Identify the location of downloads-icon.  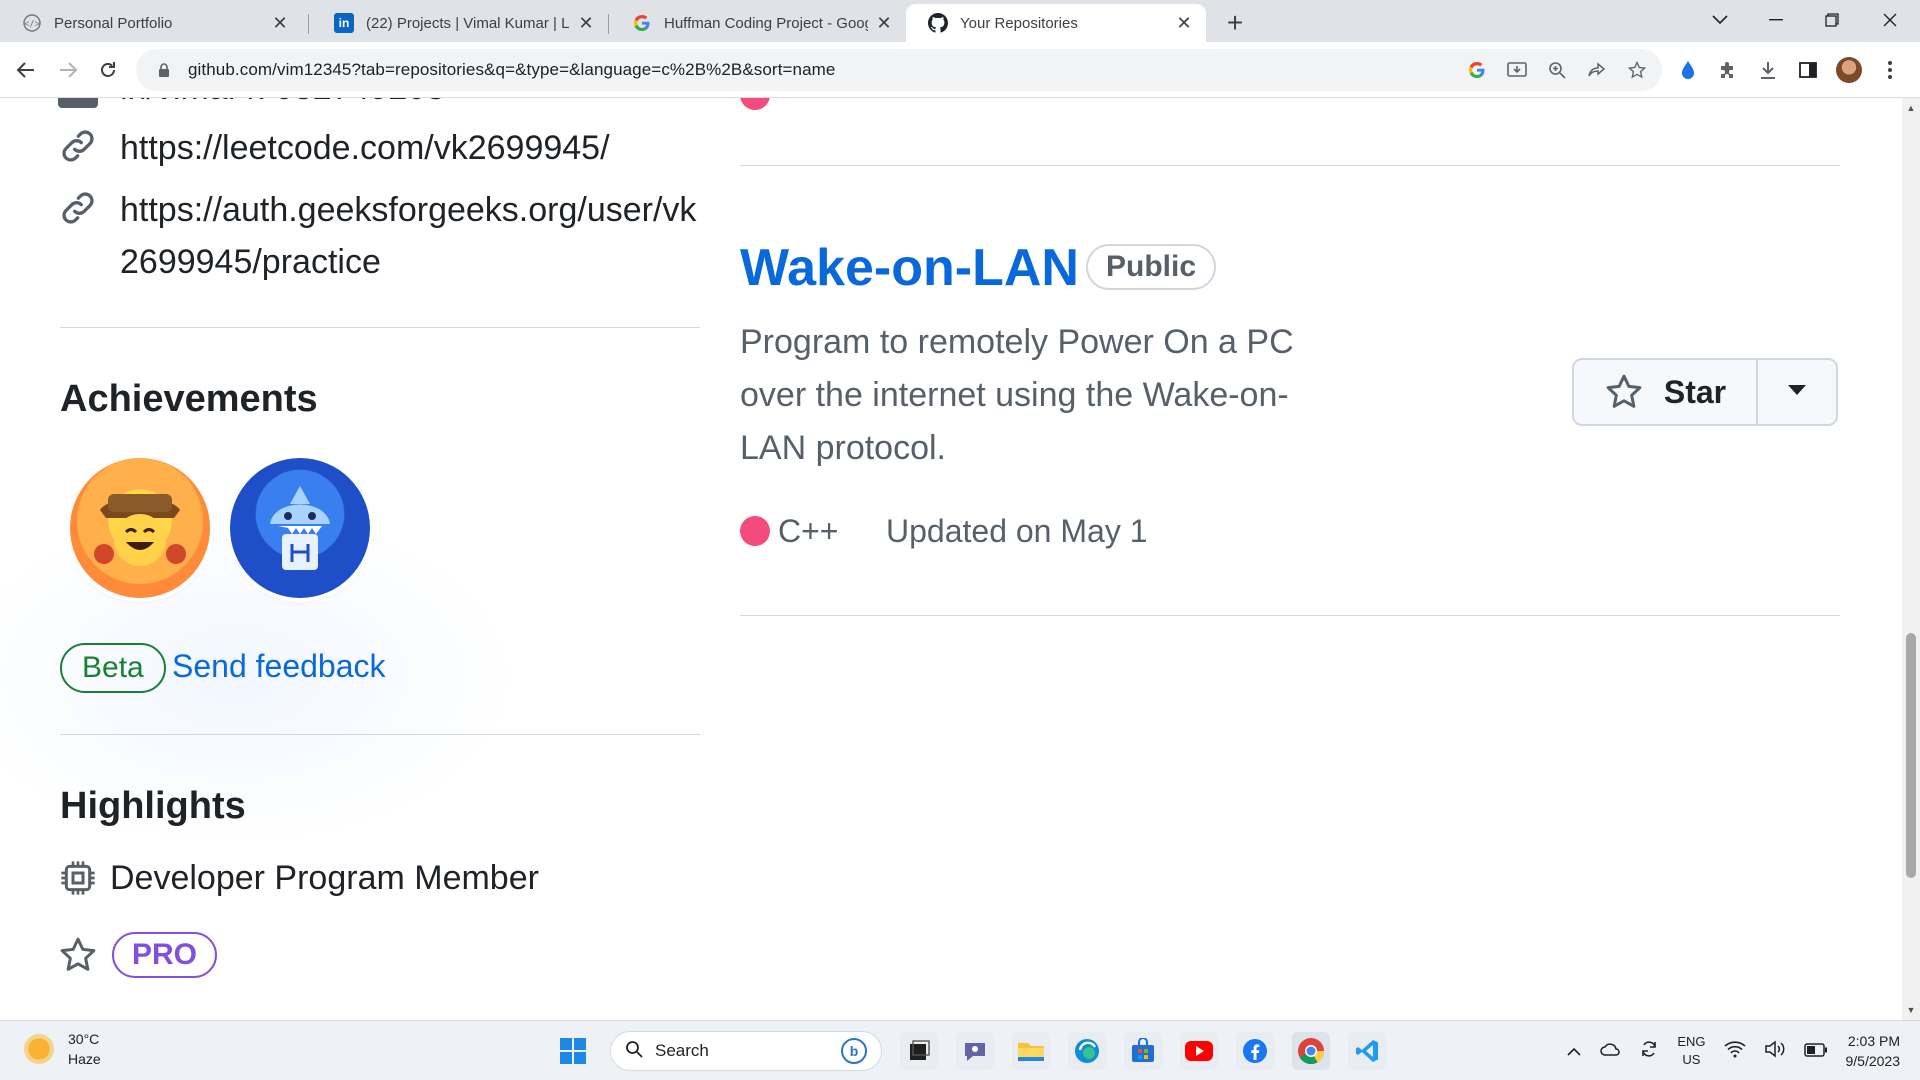
(1768, 70).